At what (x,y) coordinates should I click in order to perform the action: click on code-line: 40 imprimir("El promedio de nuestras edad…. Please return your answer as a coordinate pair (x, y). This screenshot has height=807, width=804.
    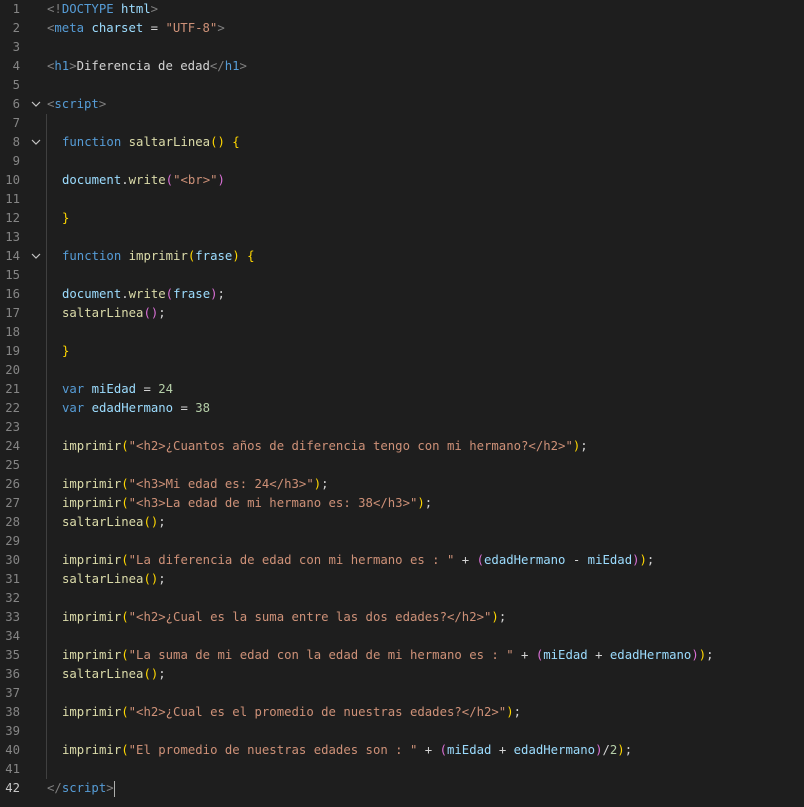
    Looking at the image, I should click on (402, 750).